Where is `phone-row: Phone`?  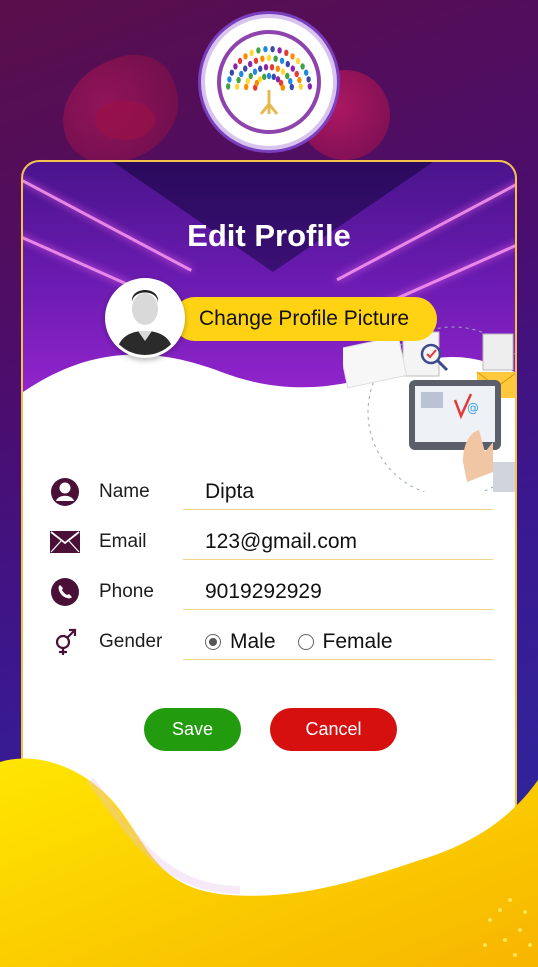 phone-row: Phone is located at coordinates (271, 592).